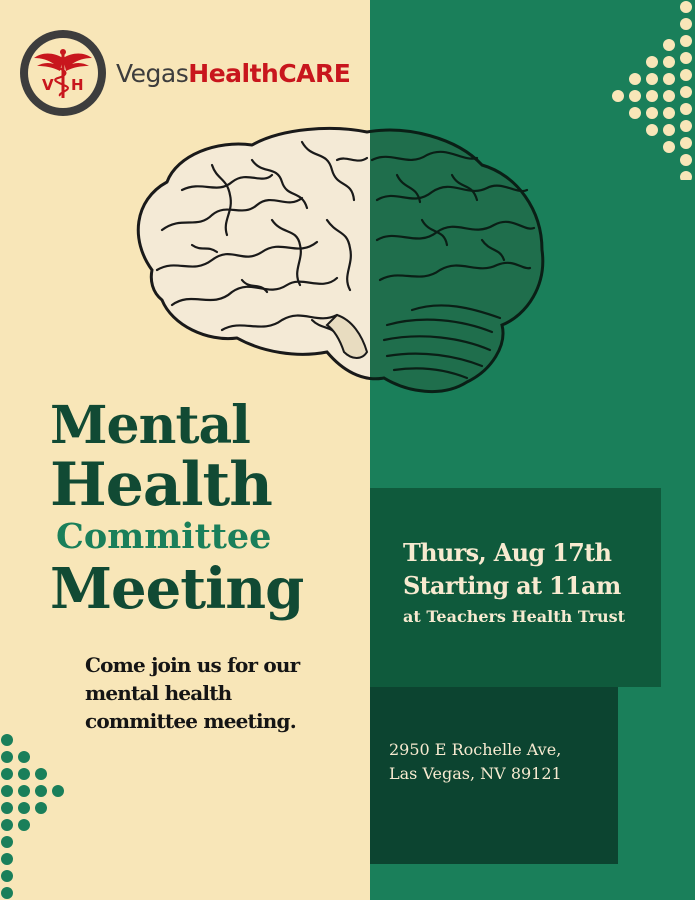  I want to click on brand-name-part1: Vegas, so click(152, 73).